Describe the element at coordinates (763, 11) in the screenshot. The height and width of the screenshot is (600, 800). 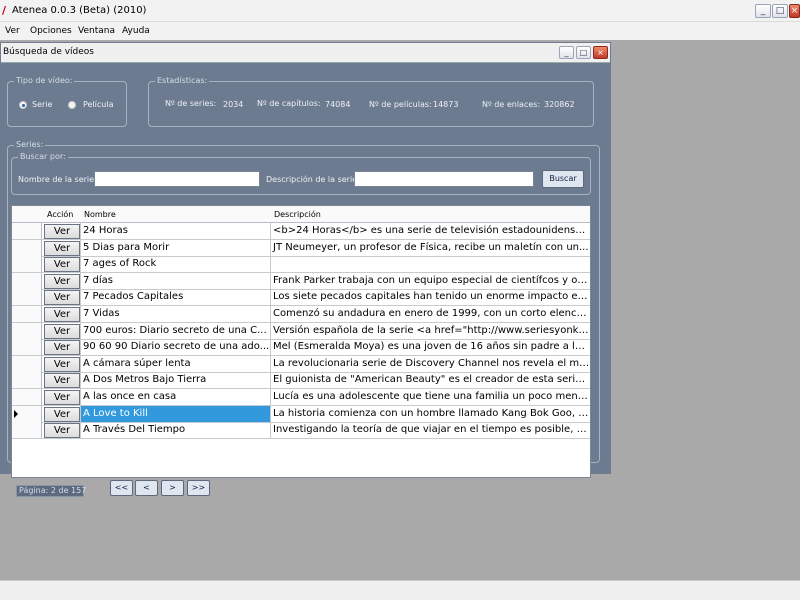
I see `minimize-button: _` at that location.